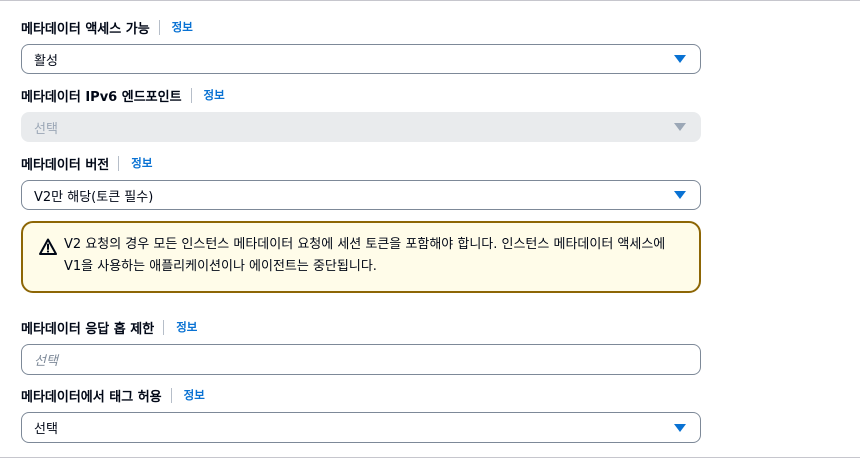  I want to click on ipv6-endpoint-field: 메타데이터 IPv6 엔드포인트 정보 선택, so click(361, 113).